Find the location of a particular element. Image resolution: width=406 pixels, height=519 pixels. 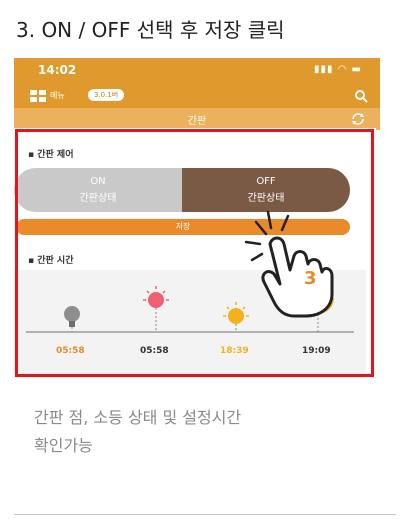

caption: 간판 점, 소등 상태 및 설정시간 확인가능 is located at coordinates (137, 432).